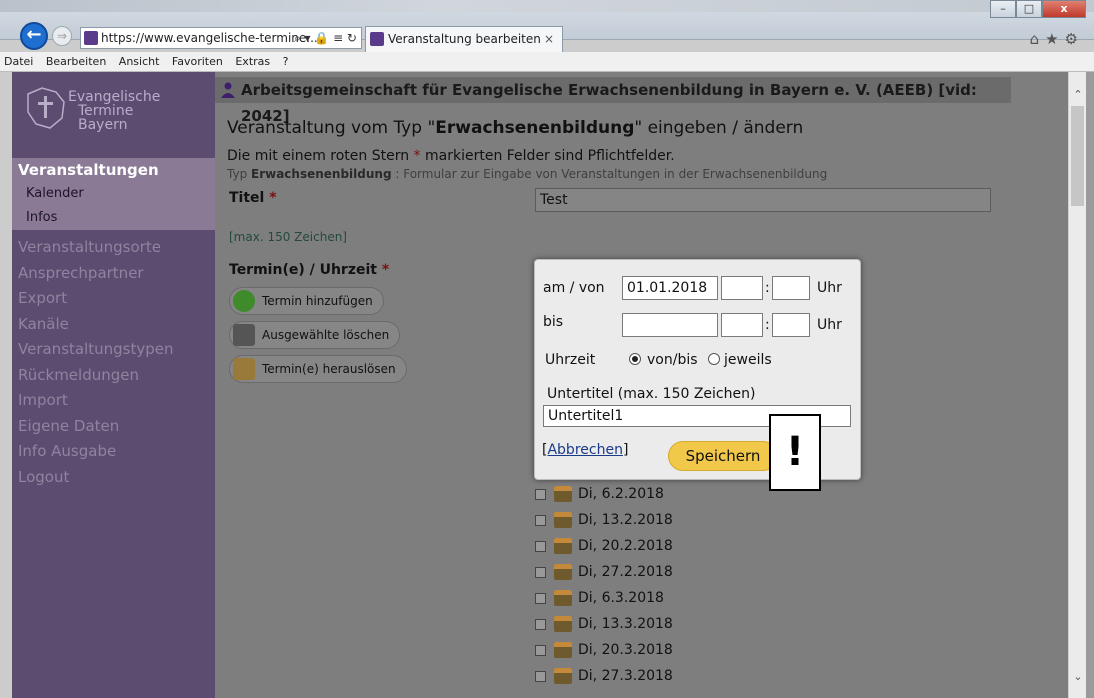 This screenshot has width=1094, height=698. Describe the element at coordinates (318, 369) in the screenshot. I see `extract-termin-button: Termin(e) herauslösen` at that location.